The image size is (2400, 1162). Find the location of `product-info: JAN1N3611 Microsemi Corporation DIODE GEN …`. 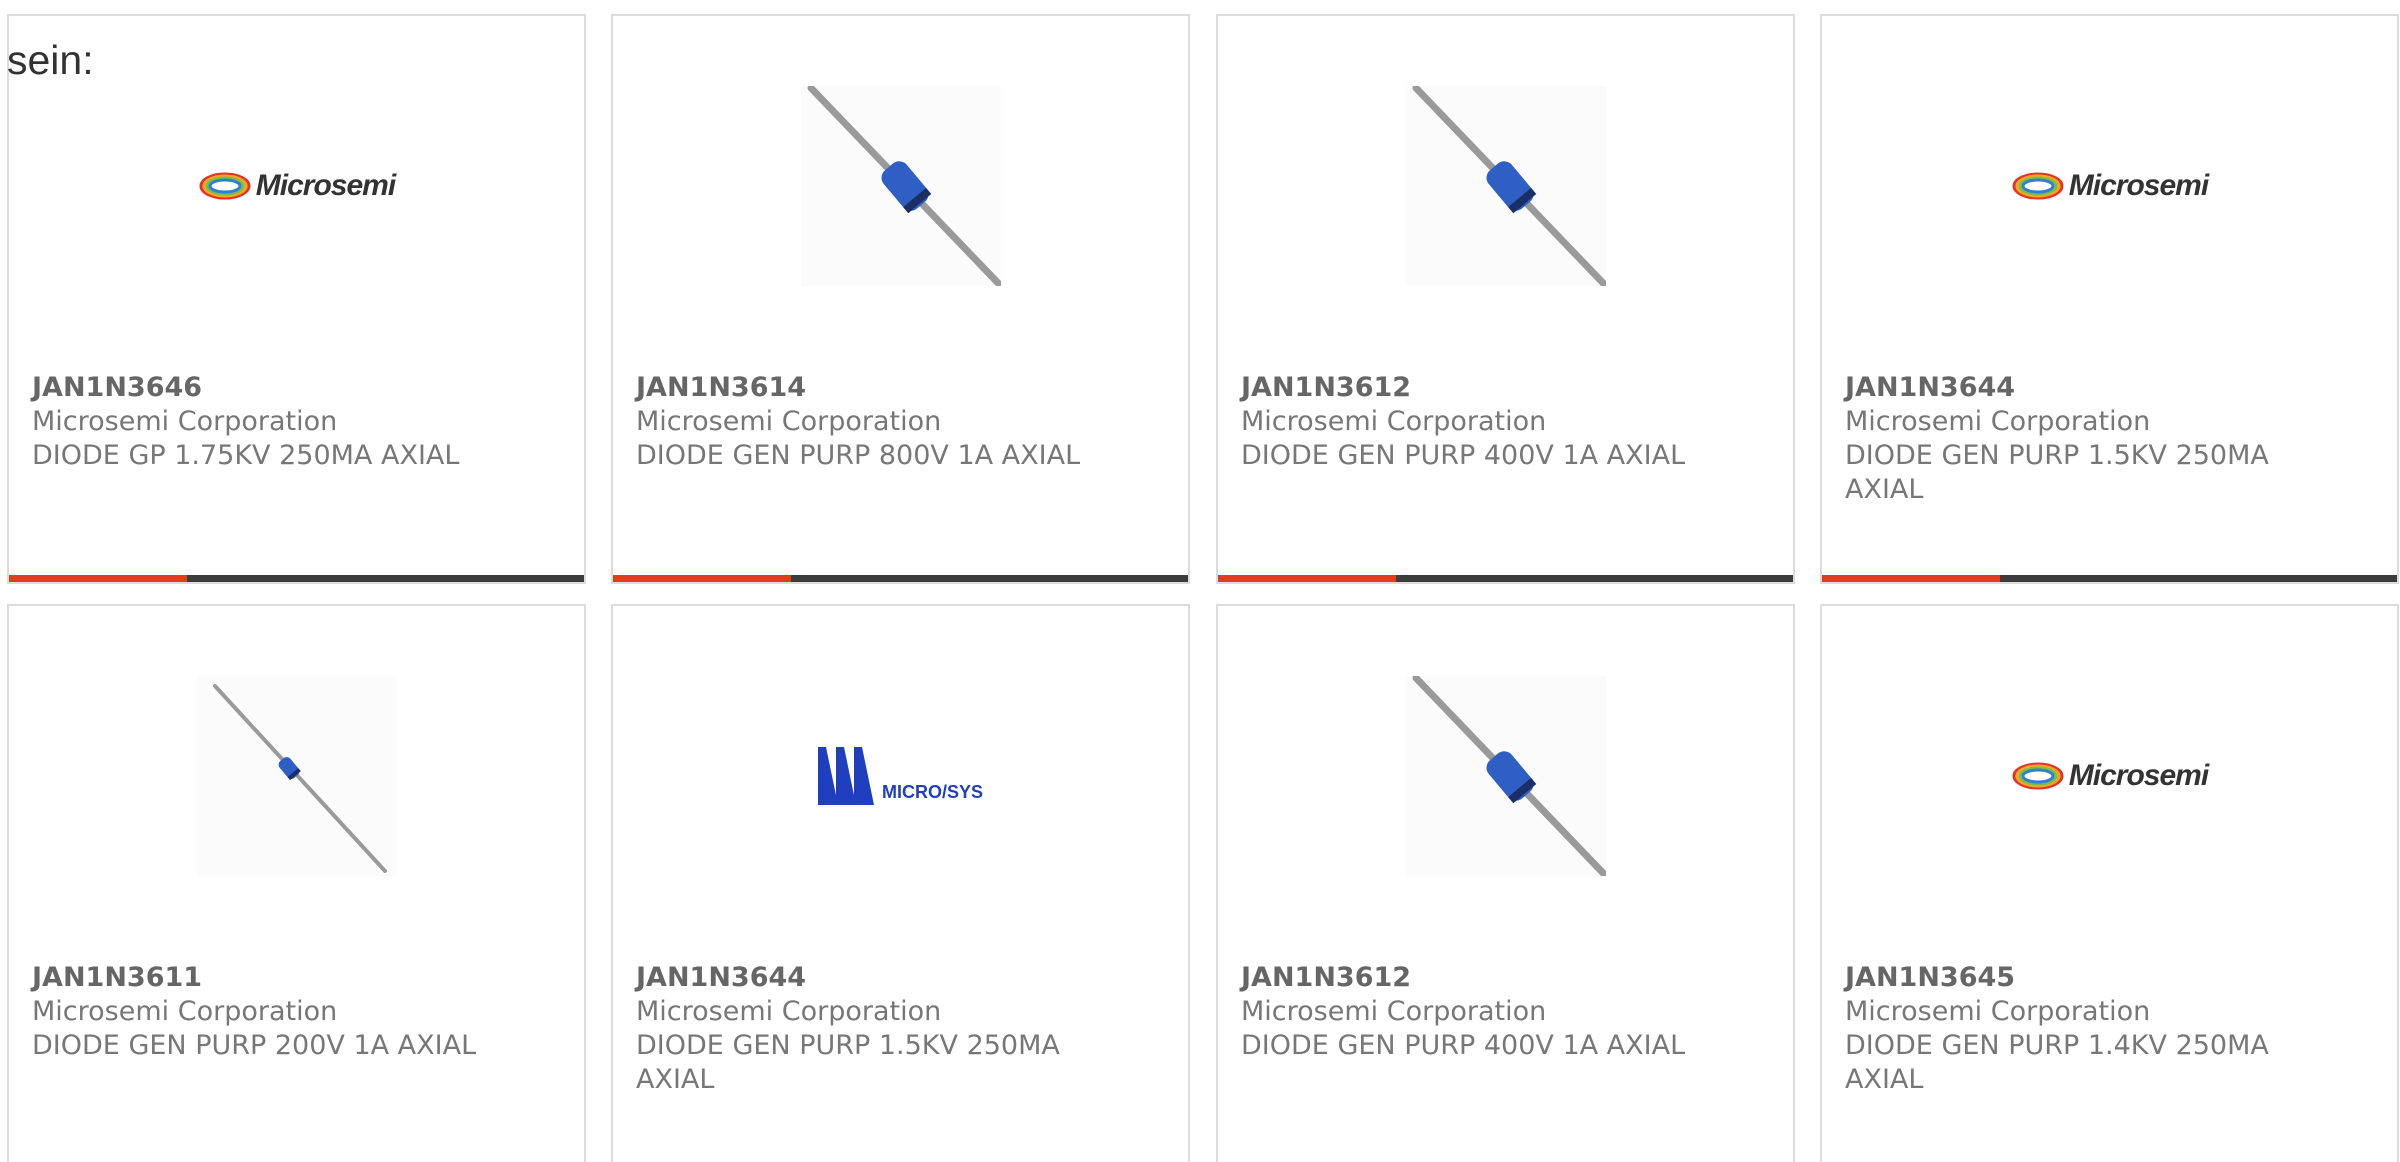

product-info: JAN1N3611 Microsemi Corporation DIODE GEN … is located at coordinates (267, 1012).